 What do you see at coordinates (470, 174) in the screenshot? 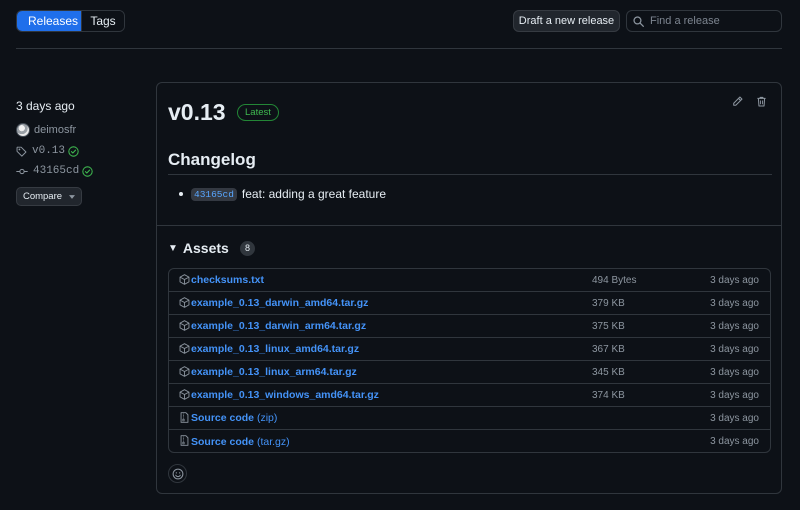
I see `changelog-divider` at bounding box center [470, 174].